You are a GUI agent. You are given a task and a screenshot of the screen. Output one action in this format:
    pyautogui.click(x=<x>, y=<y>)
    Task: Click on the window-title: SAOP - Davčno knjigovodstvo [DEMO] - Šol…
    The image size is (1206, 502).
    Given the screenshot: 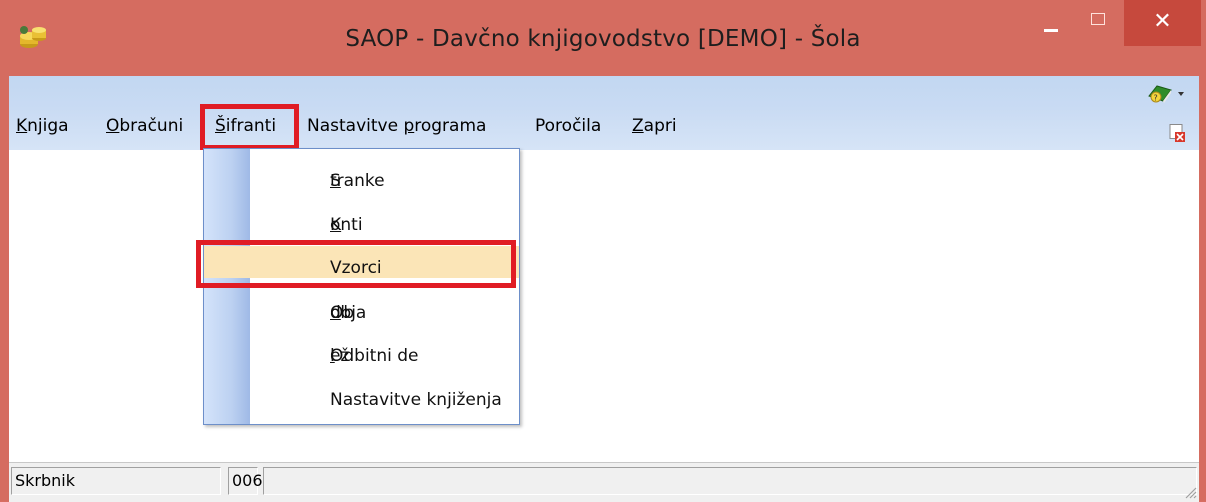 What is the action you would take?
    pyautogui.click(x=603, y=39)
    